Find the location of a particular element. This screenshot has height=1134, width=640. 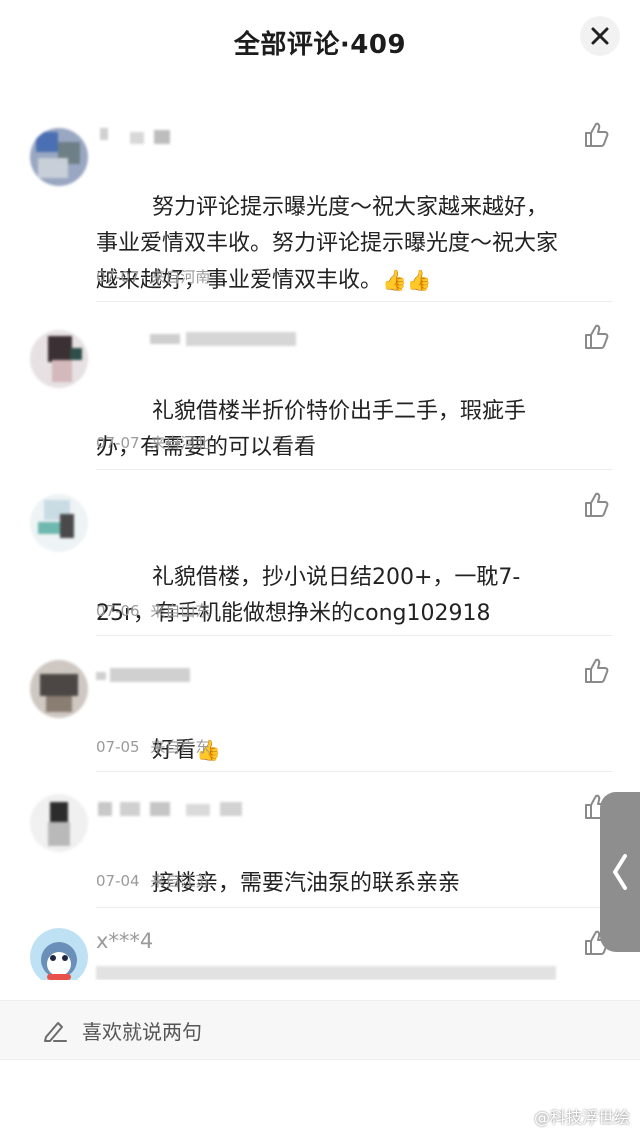

comment-meta: 07-07 来自河北 is located at coordinates (156, 442).